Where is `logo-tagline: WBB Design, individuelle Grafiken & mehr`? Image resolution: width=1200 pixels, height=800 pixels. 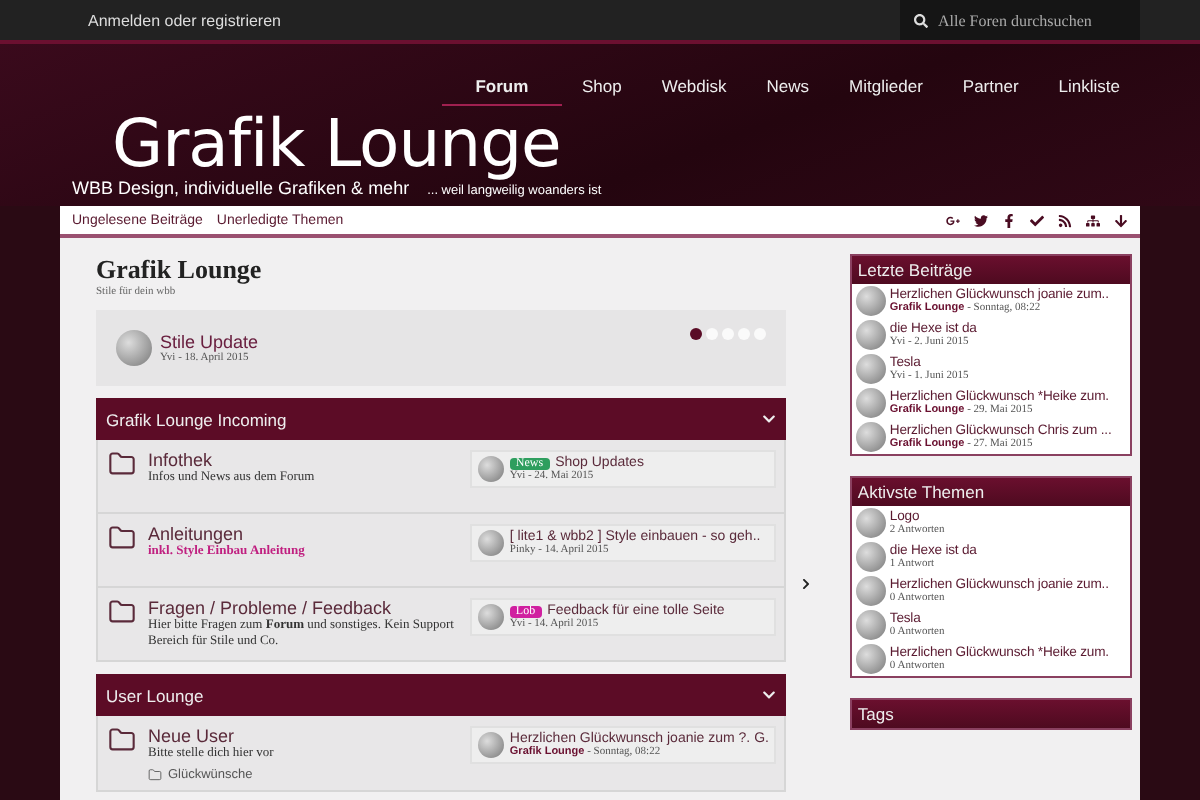 logo-tagline: WBB Design, individuelle Grafiken & mehr is located at coordinates (241, 188).